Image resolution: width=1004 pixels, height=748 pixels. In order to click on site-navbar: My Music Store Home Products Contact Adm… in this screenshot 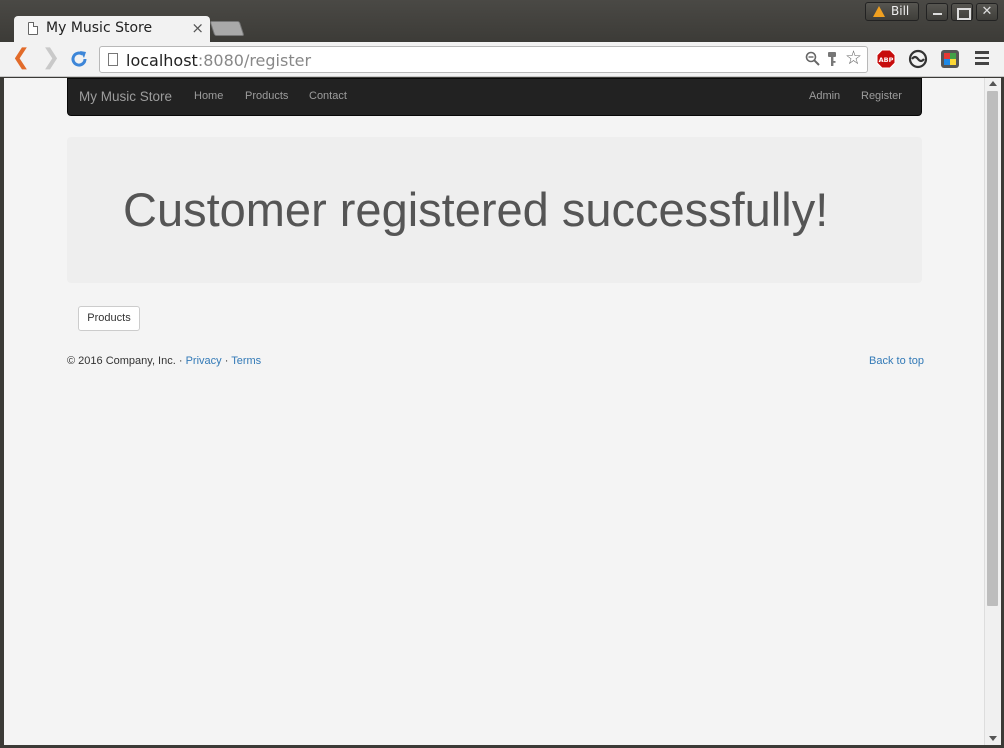, I will do `click(494, 97)`.